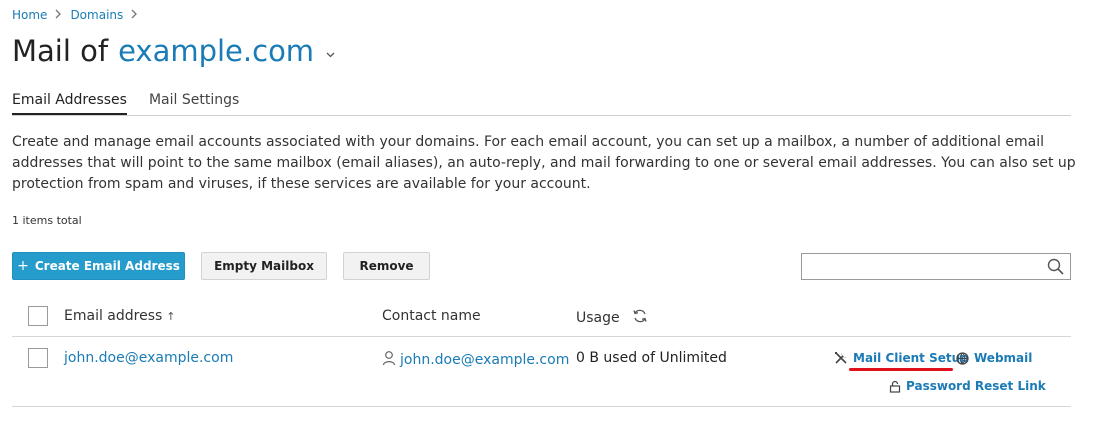 This screenshot has width=1094, height=421. Describe the element at coordinates (47, 220) in the screenshot. I see `items-total: 1 items total` at that location.